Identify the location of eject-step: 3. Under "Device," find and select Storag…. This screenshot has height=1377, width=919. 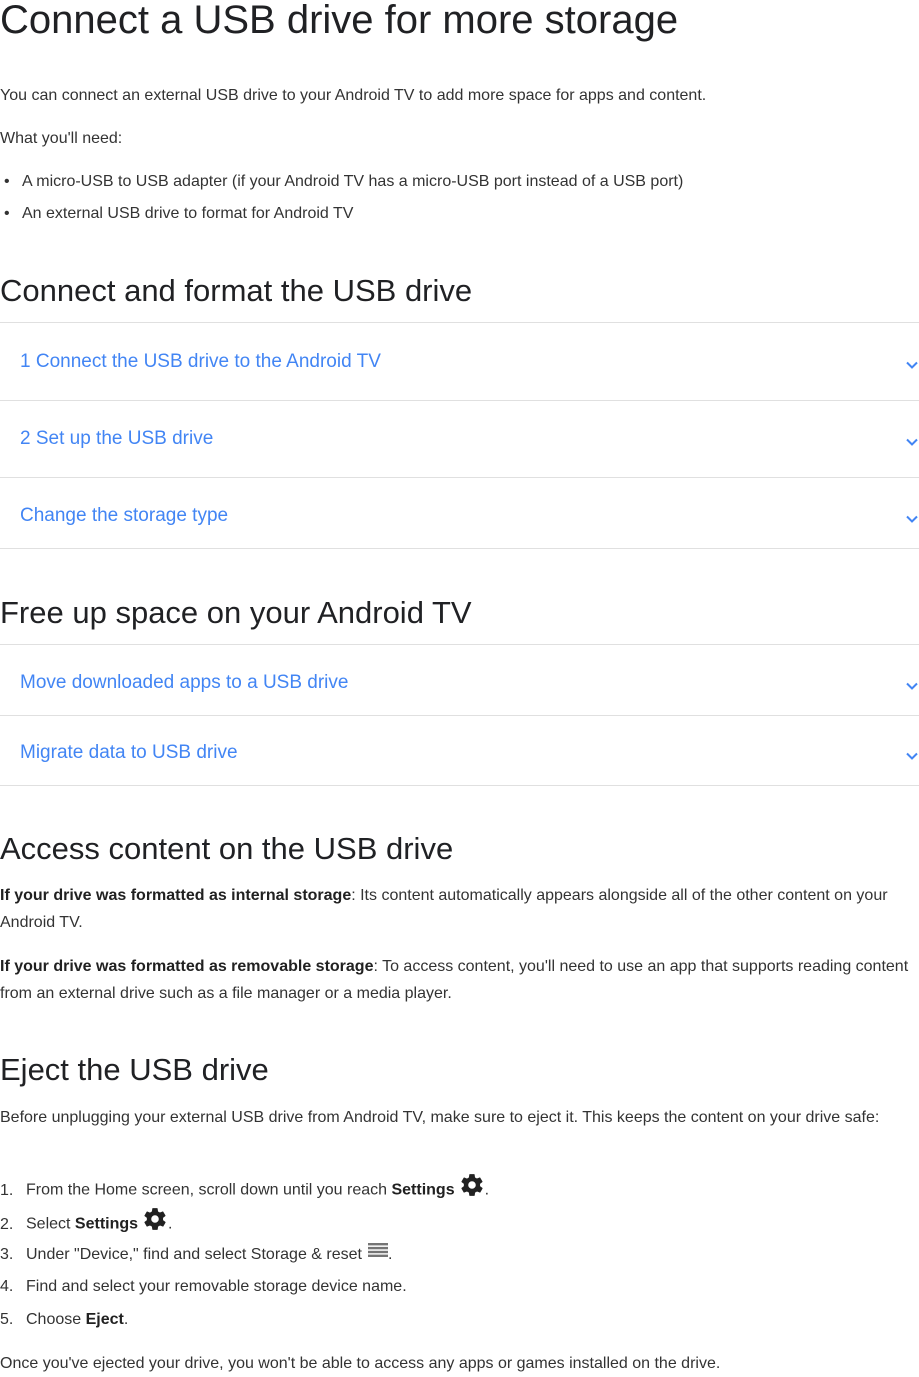
(196, 1254).